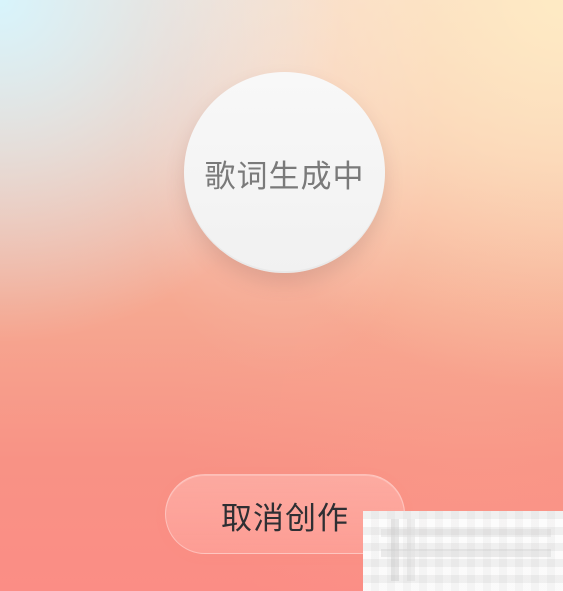 The height and width of the screenshot is (591, 563). I want to click on watermark-mark, so click(466, 550).